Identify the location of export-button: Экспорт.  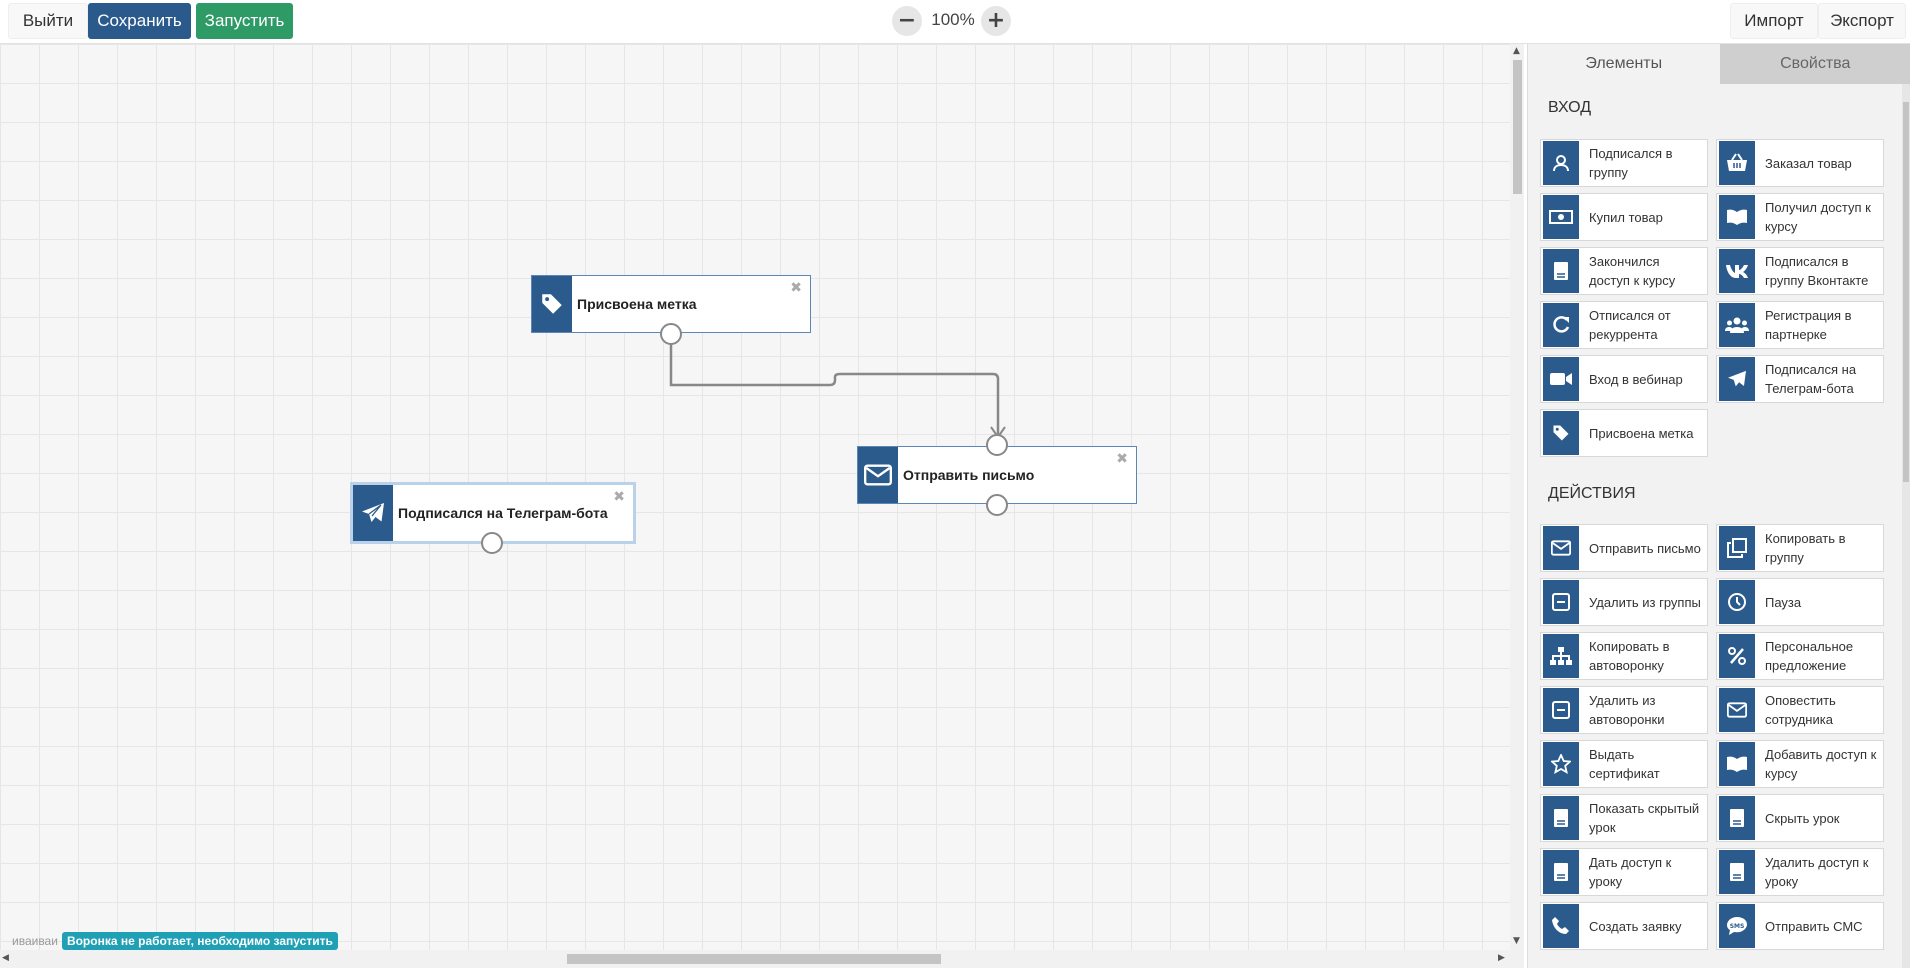
(1862, 21).